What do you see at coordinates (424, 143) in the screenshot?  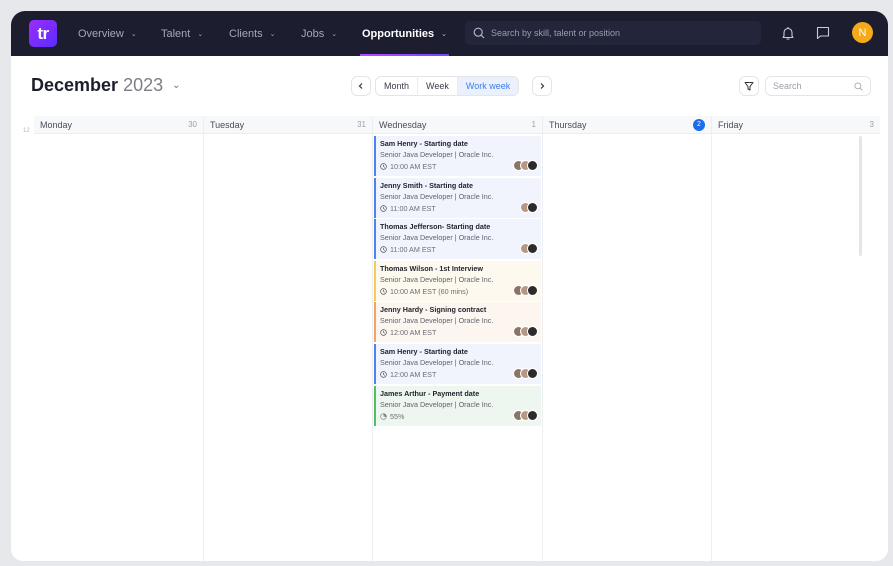 I see `event-title: Sam Henry - Starting date` at bounding box center [424, 143].